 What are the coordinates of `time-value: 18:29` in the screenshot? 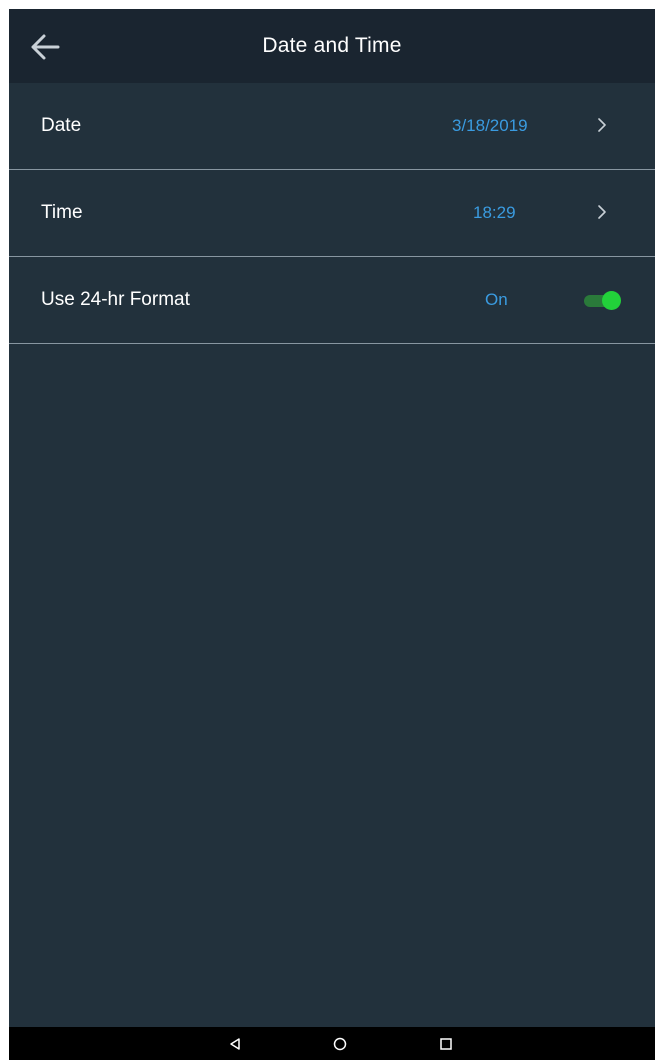 It's located at (494, 212).